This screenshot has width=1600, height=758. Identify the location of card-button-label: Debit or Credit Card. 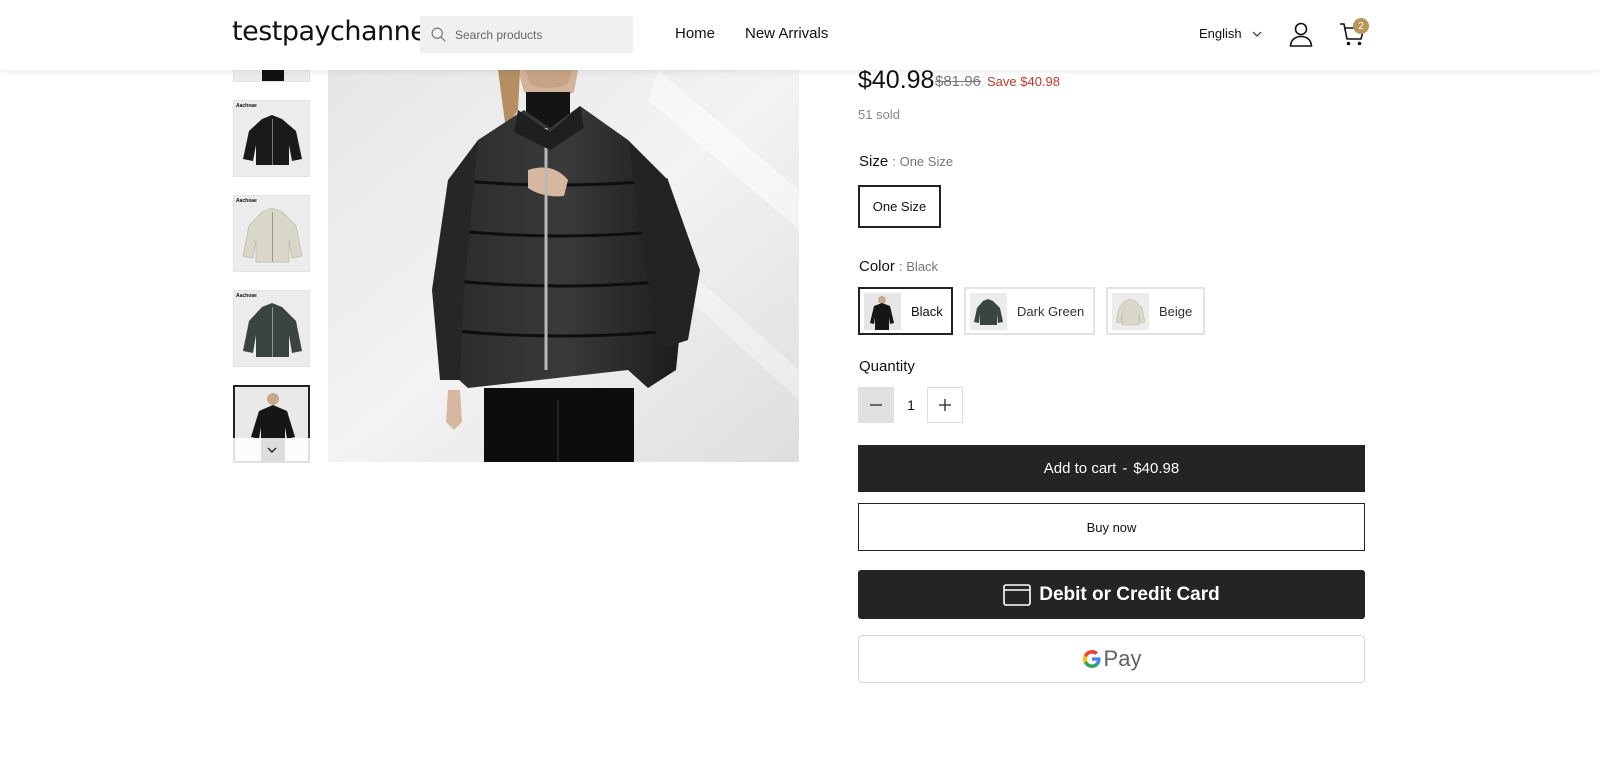
(1129, 594).